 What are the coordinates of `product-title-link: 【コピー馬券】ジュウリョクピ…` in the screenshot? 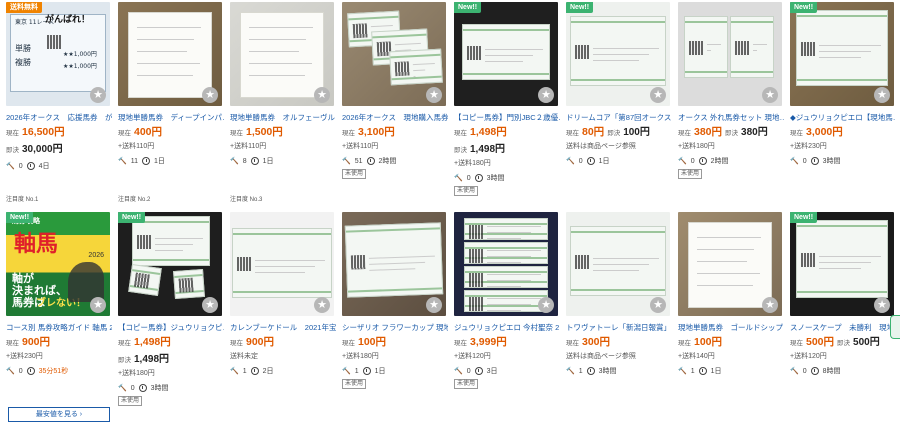 It's located at (171, 327).